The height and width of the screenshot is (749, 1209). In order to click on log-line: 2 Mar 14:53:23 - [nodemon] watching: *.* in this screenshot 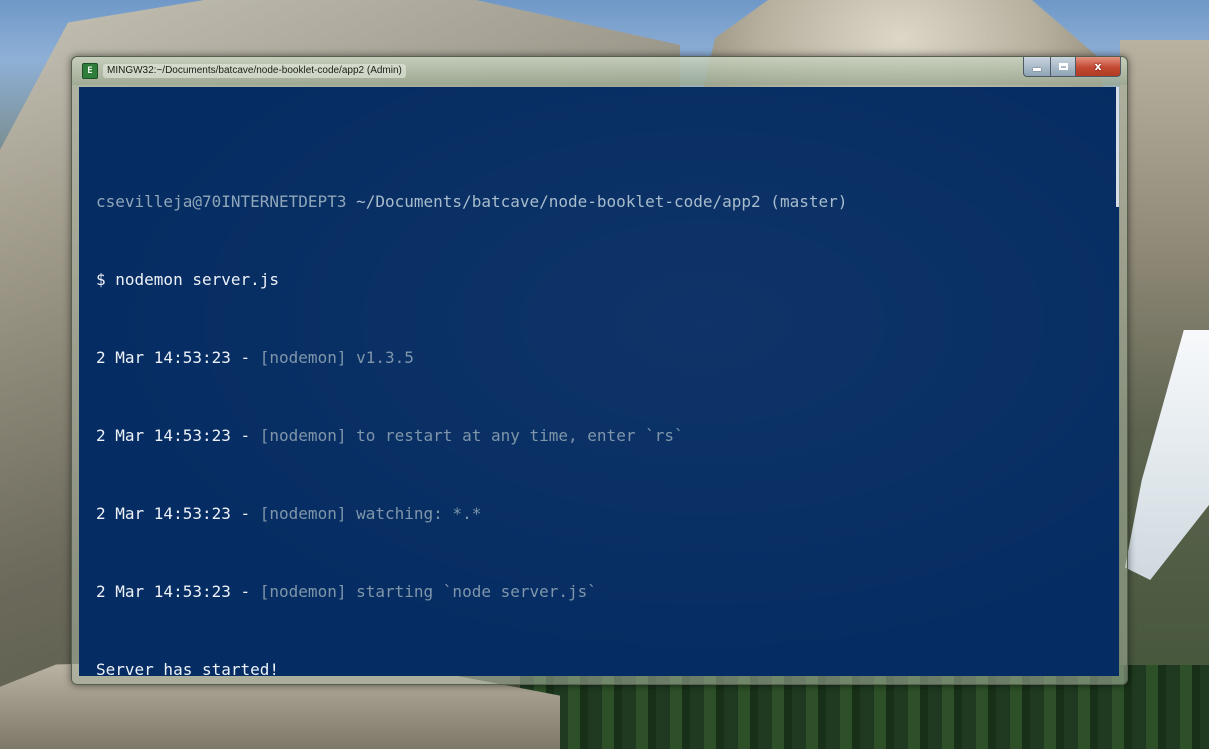, I will do `click(597, 514)`.